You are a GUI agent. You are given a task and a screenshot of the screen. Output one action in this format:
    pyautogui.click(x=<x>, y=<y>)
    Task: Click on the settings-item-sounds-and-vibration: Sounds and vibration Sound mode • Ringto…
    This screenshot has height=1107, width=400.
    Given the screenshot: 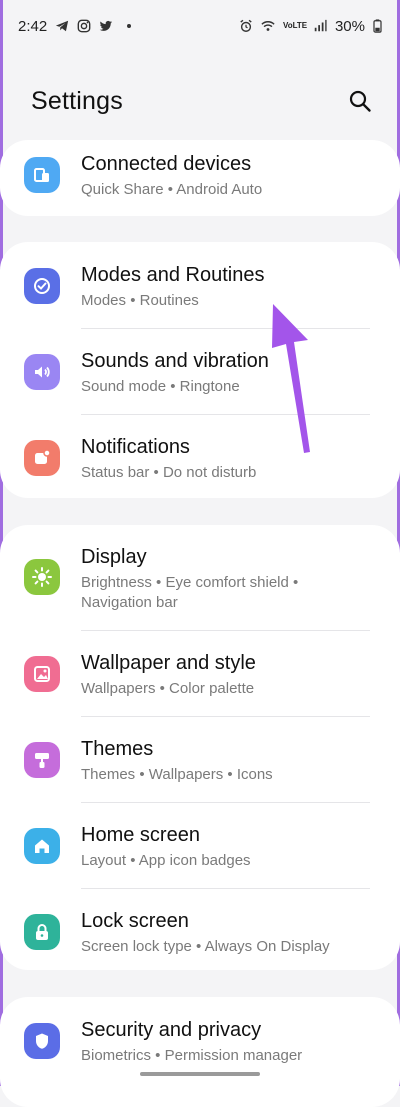 What is the action you would take?
    pyautogui.click(x=200, y=379)
    